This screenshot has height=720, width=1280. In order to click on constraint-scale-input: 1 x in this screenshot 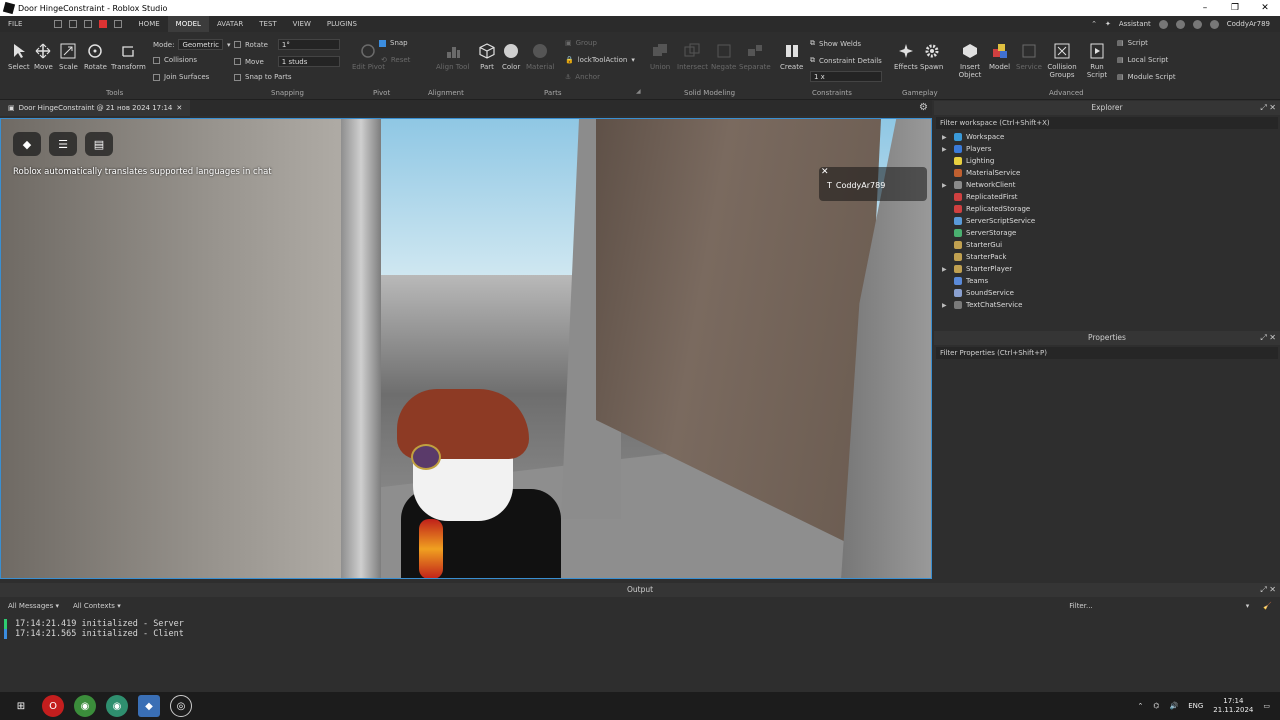, I will do `click(846, 76)`.